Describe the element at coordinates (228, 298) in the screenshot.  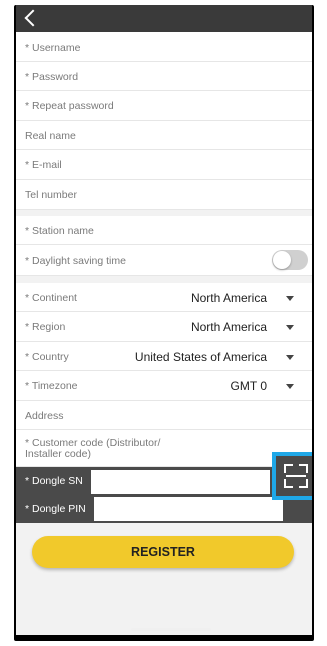
I see `continent-value: North America` at that location.